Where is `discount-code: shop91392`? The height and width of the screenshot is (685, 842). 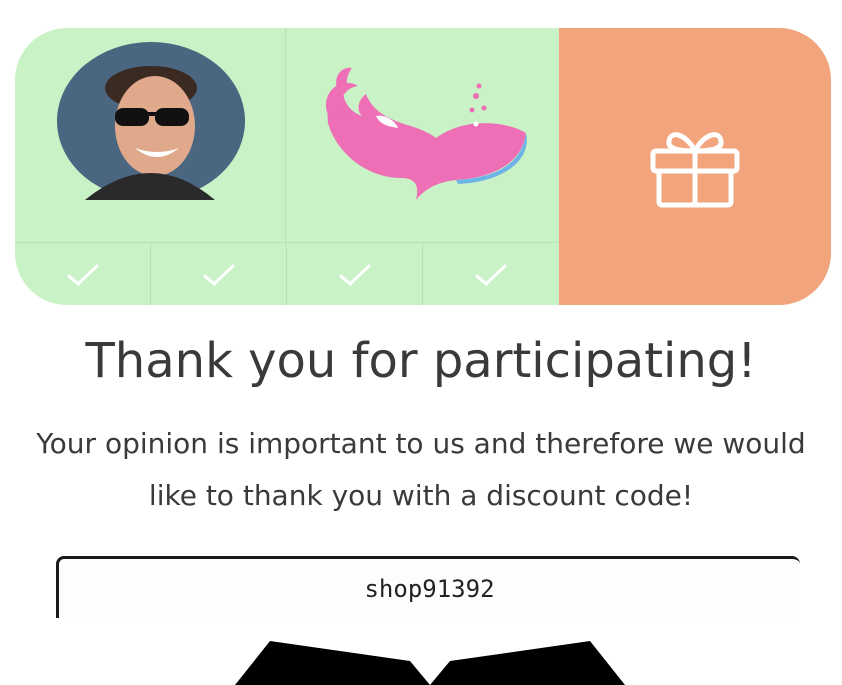 discount-code: shop91392 is located at coordinates (429, 589).